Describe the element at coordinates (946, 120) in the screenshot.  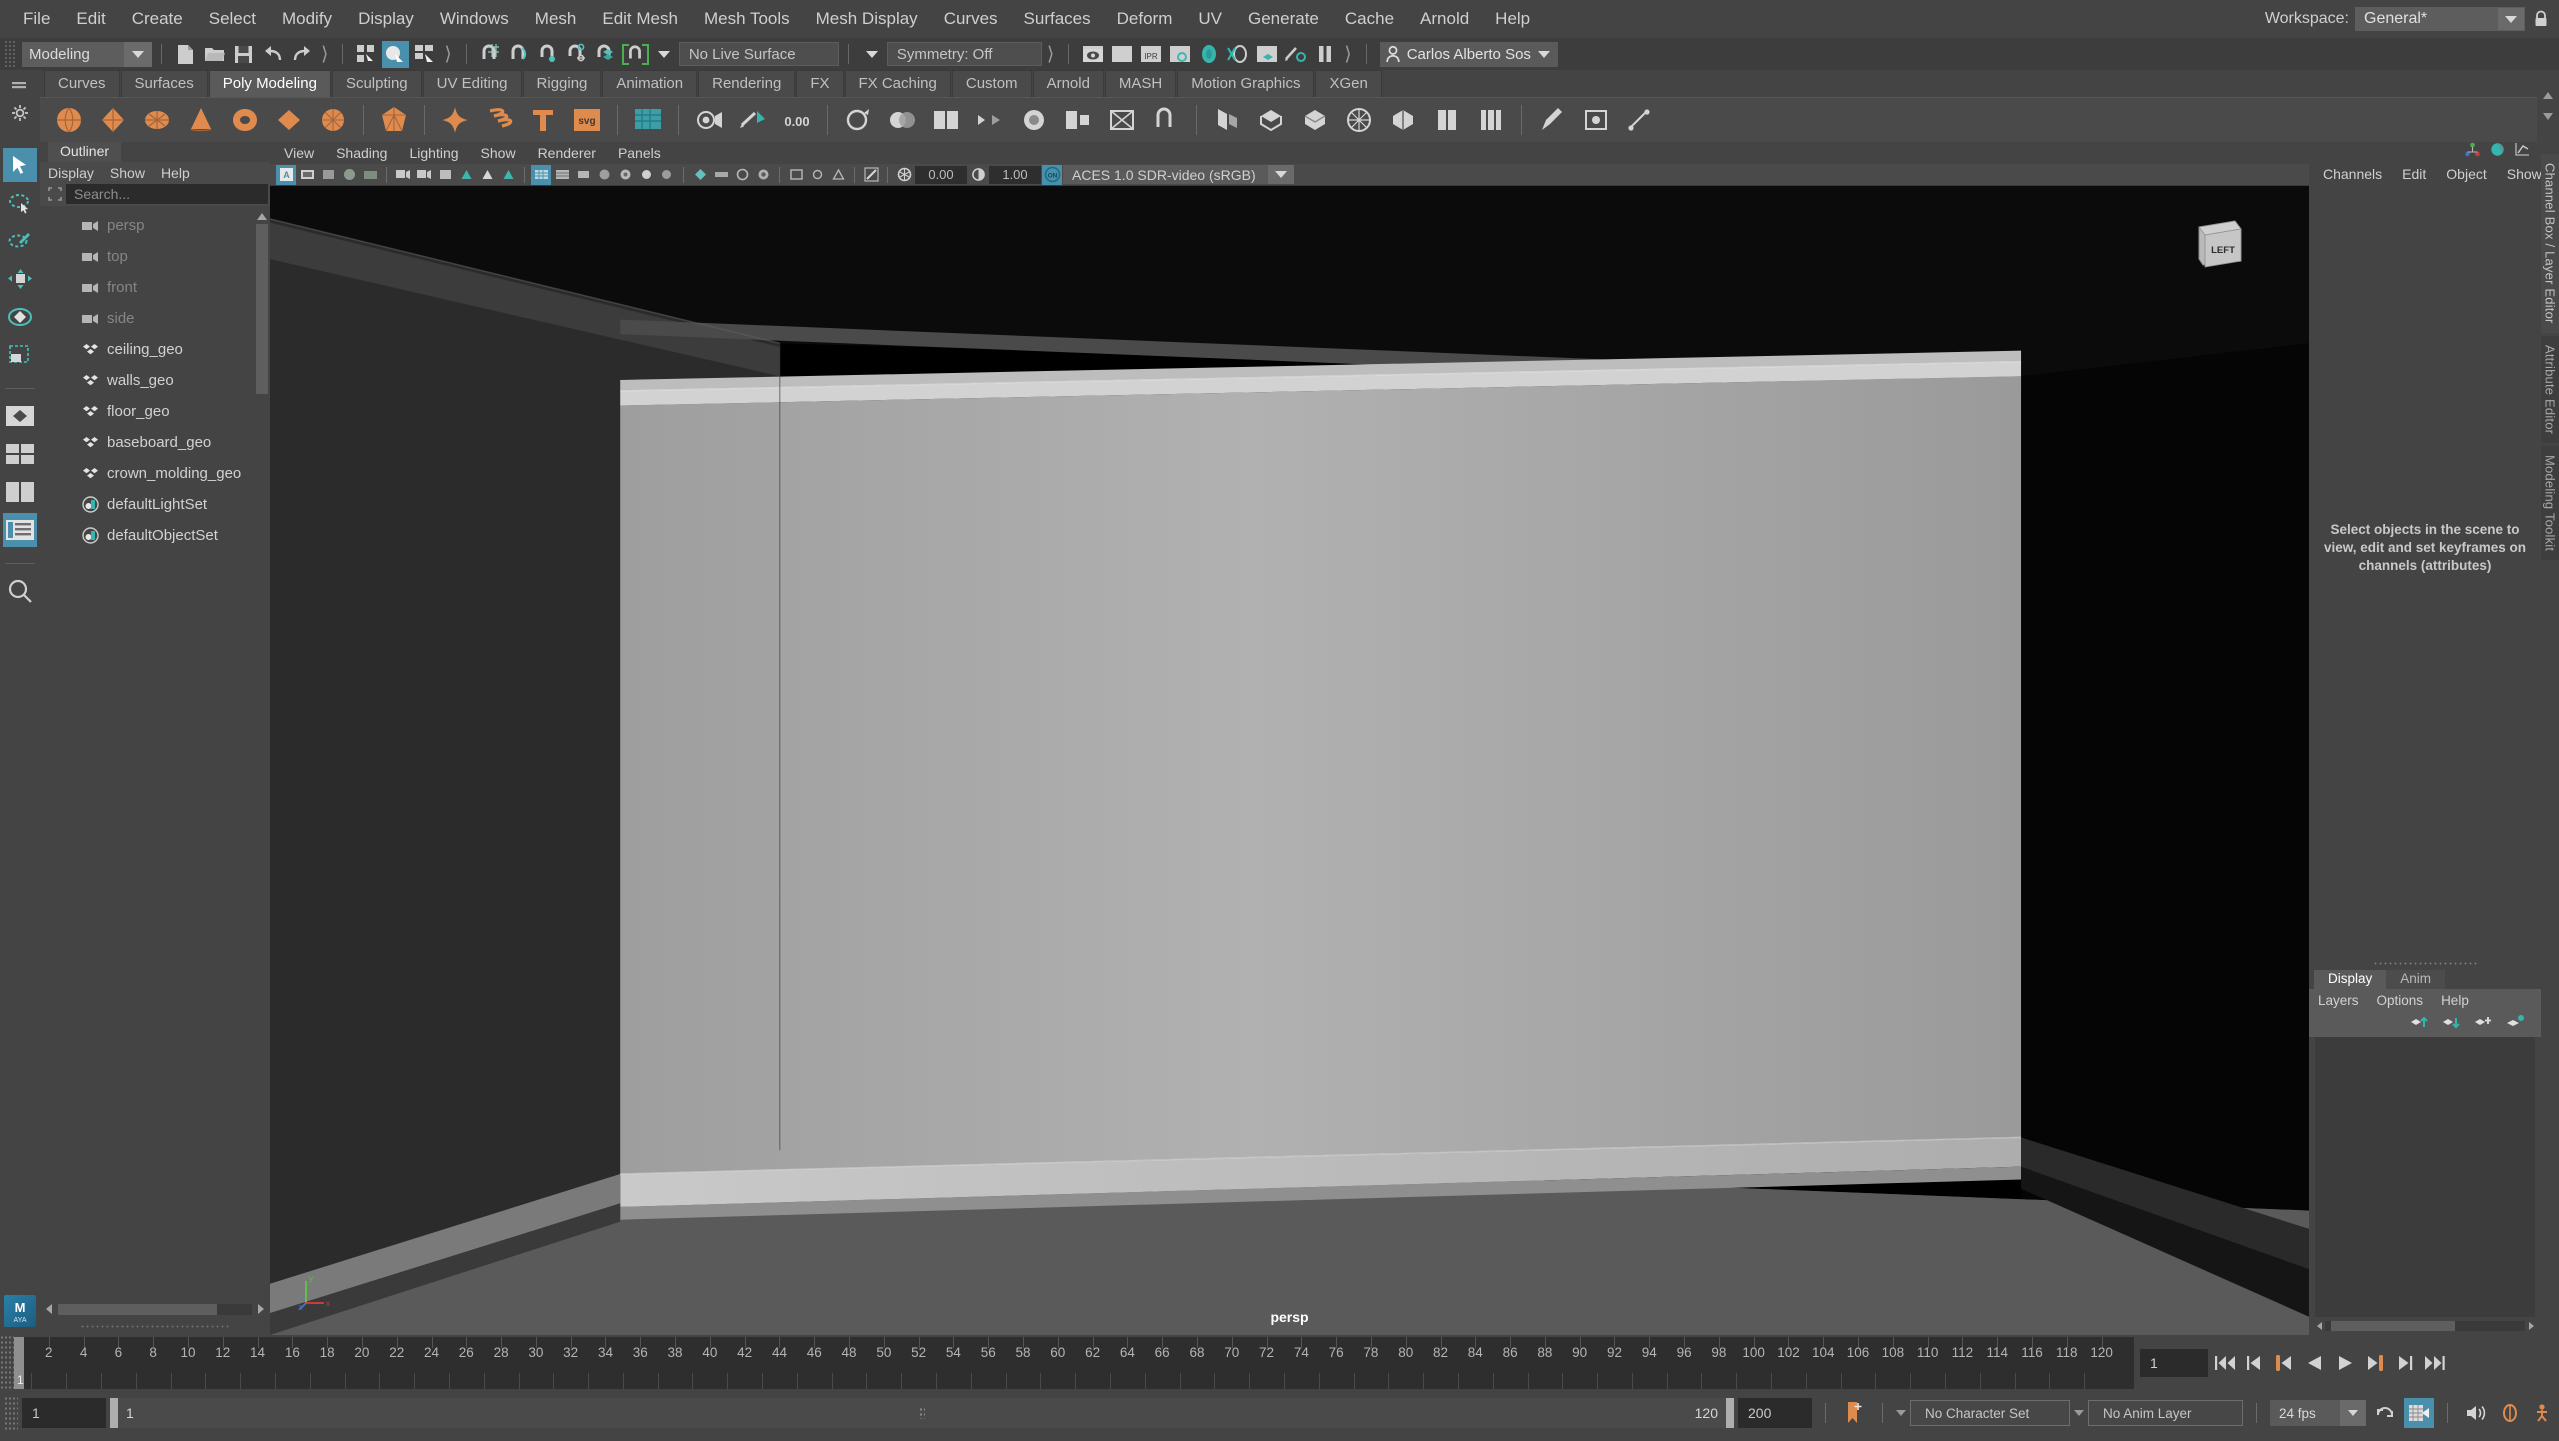
I see `boolean-union-icon` at that location.